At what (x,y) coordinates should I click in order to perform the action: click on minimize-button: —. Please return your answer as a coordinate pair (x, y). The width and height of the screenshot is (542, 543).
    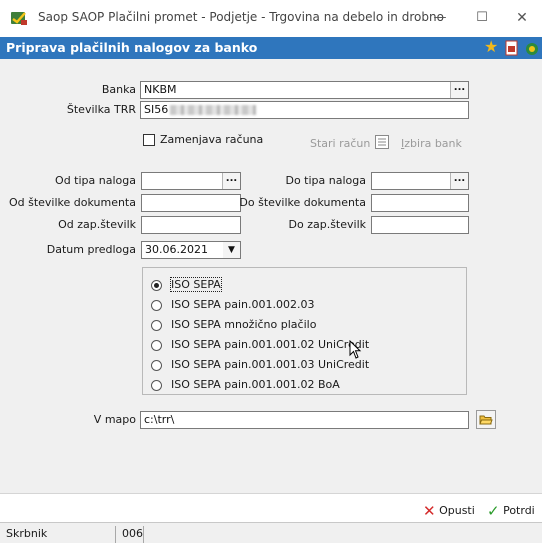
    Looking at the image, I should click on (440, 18).